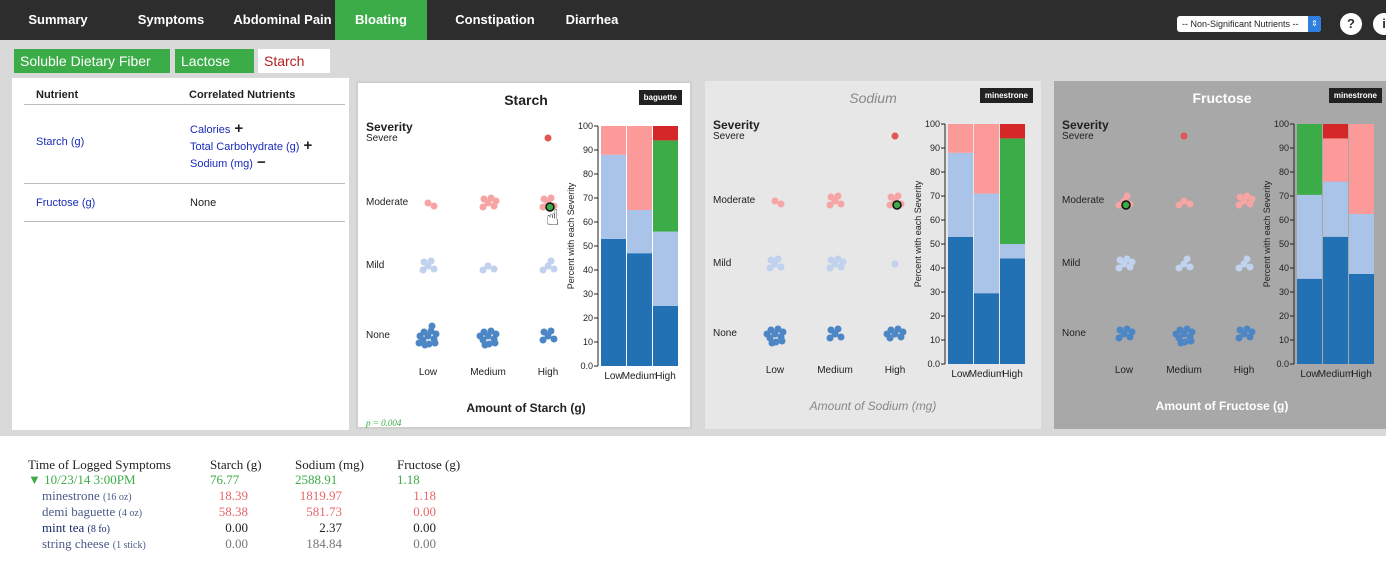 The image size is (1386, 567). I want to click on severity-level-label: Moderate, so click(734, 200).